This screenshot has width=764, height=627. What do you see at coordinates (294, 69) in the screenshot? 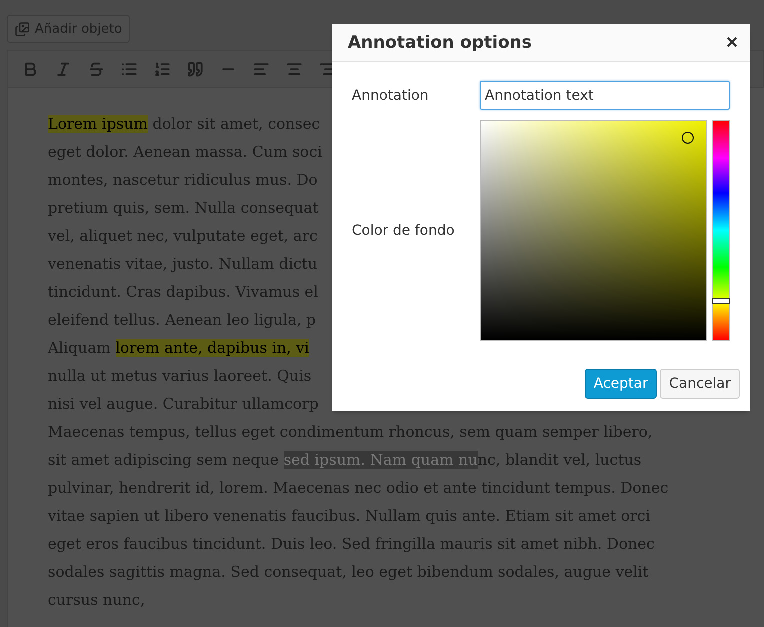
I see `align-center-icon` at bounding box center [294, 69].